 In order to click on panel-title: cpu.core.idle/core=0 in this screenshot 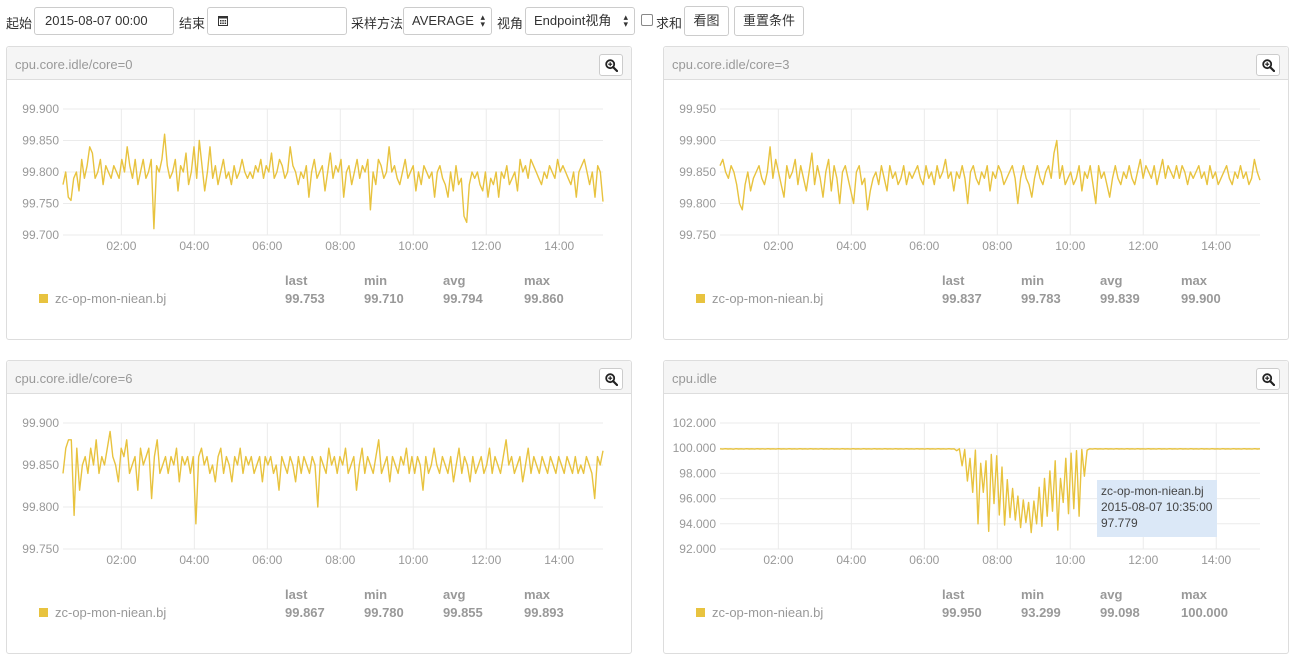, I will do `click(74, 64)`.